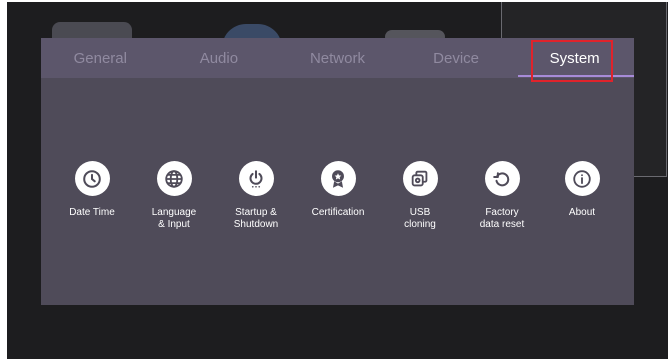 Image resolution: width=668 pixels, height=361 pixels. I want to click on tab-label: Device, so click(456, 58).